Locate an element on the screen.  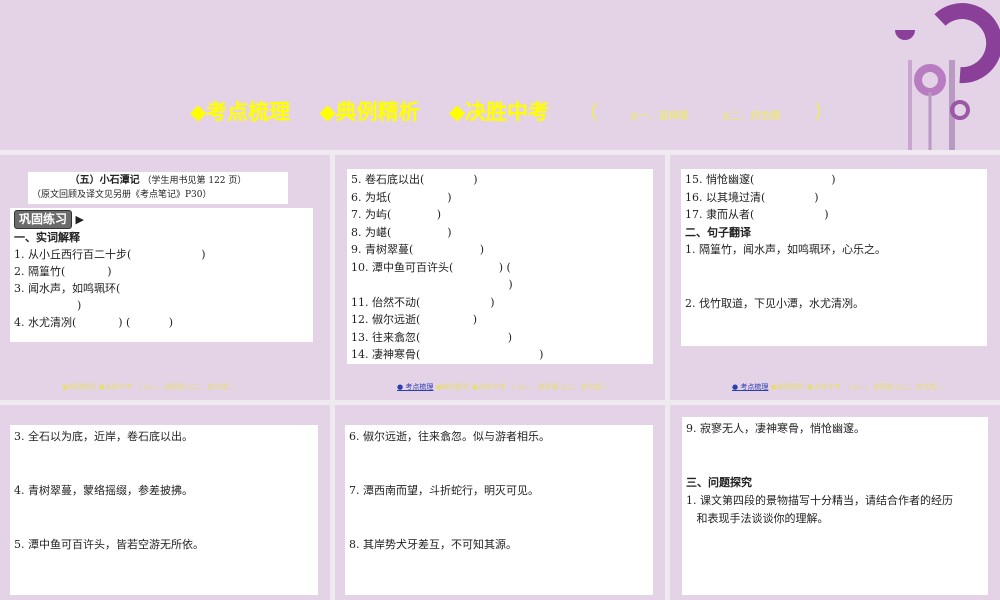
question-line: 11. 佁然不动( ) is located at coordinates (423, 302).